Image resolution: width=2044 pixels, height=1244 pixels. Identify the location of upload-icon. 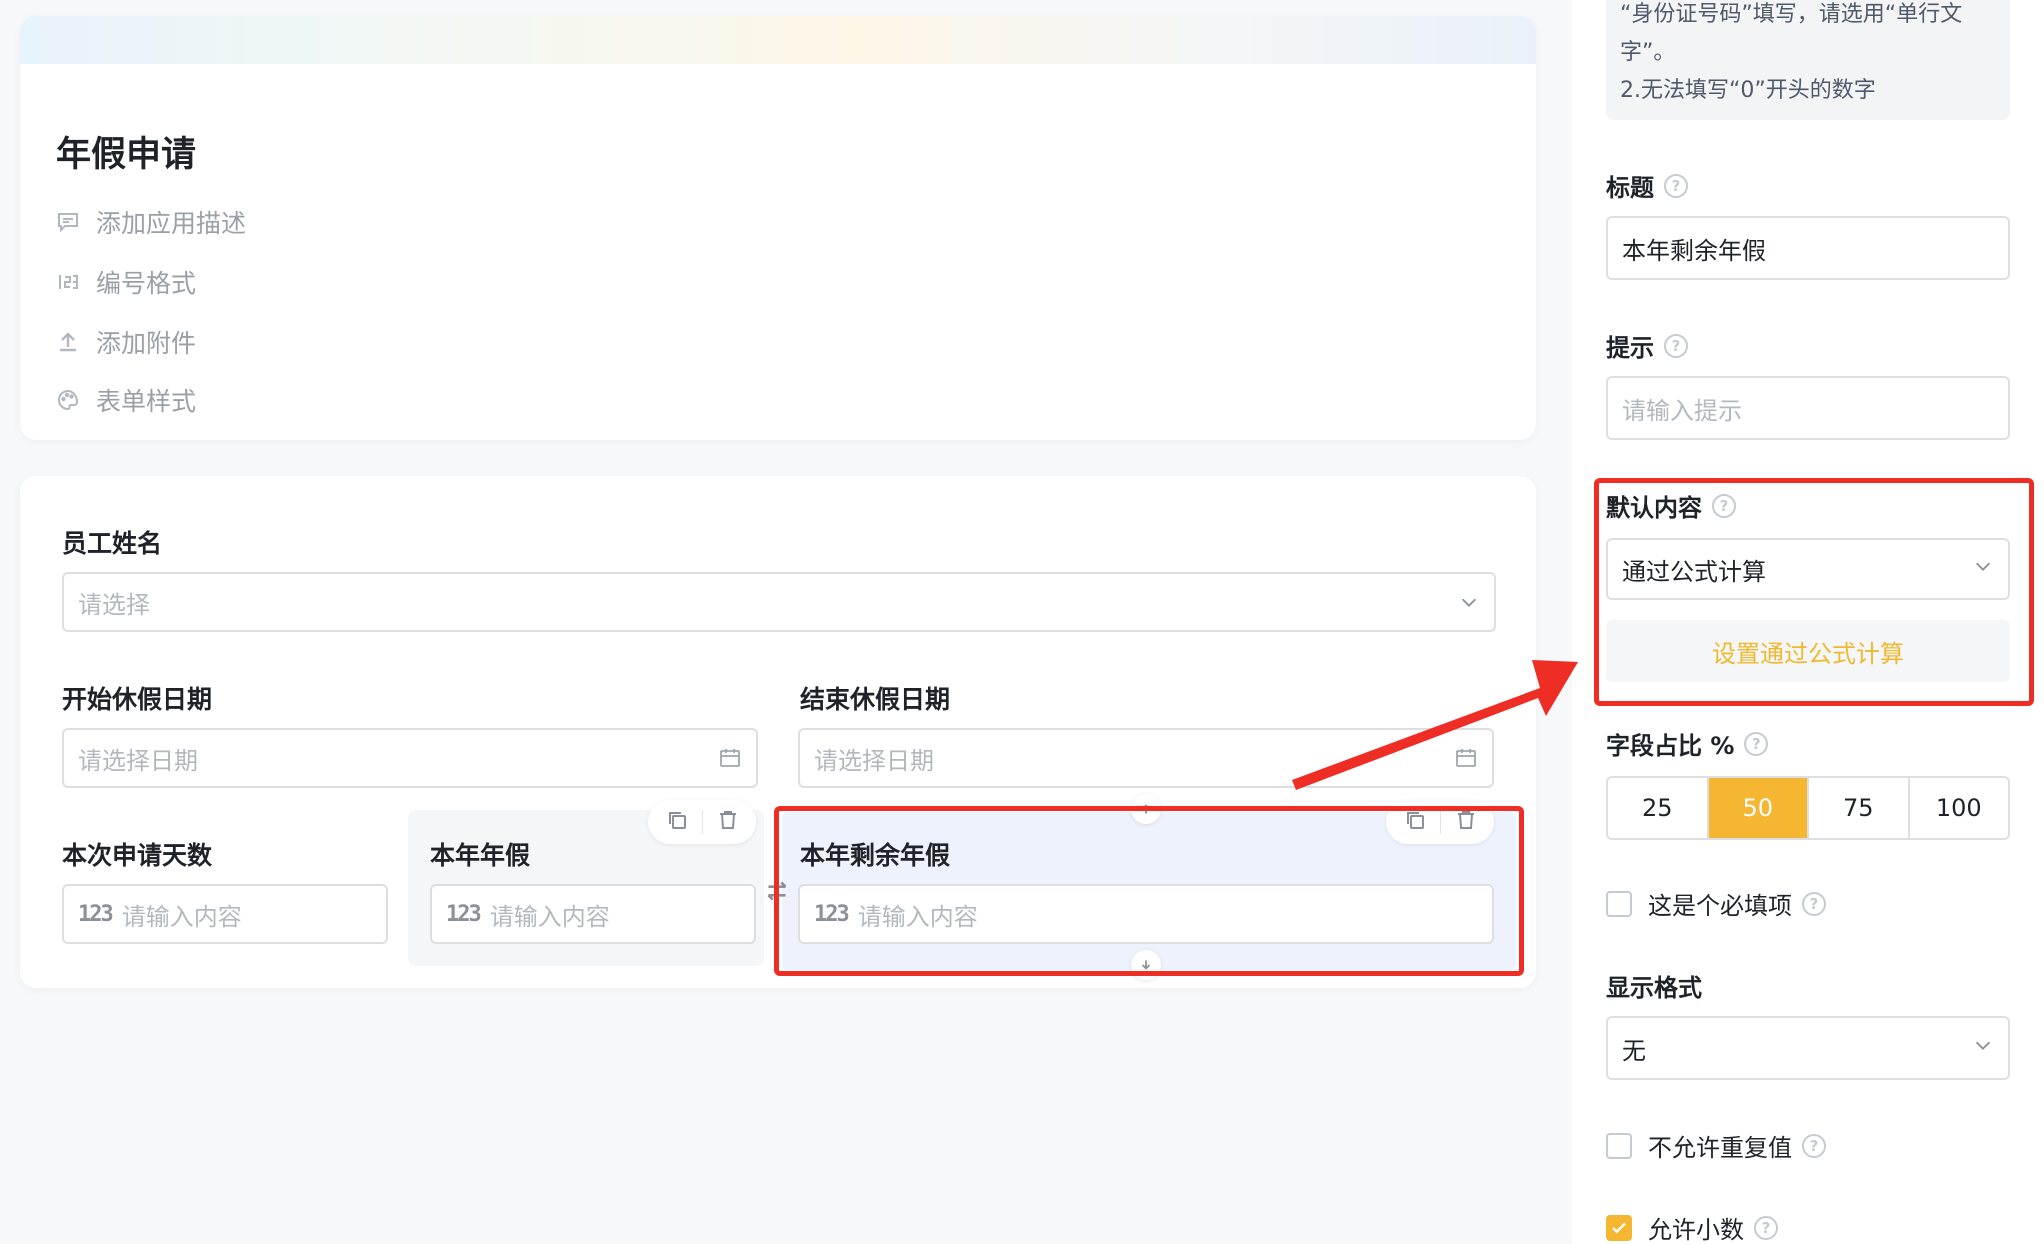
(68, 342).